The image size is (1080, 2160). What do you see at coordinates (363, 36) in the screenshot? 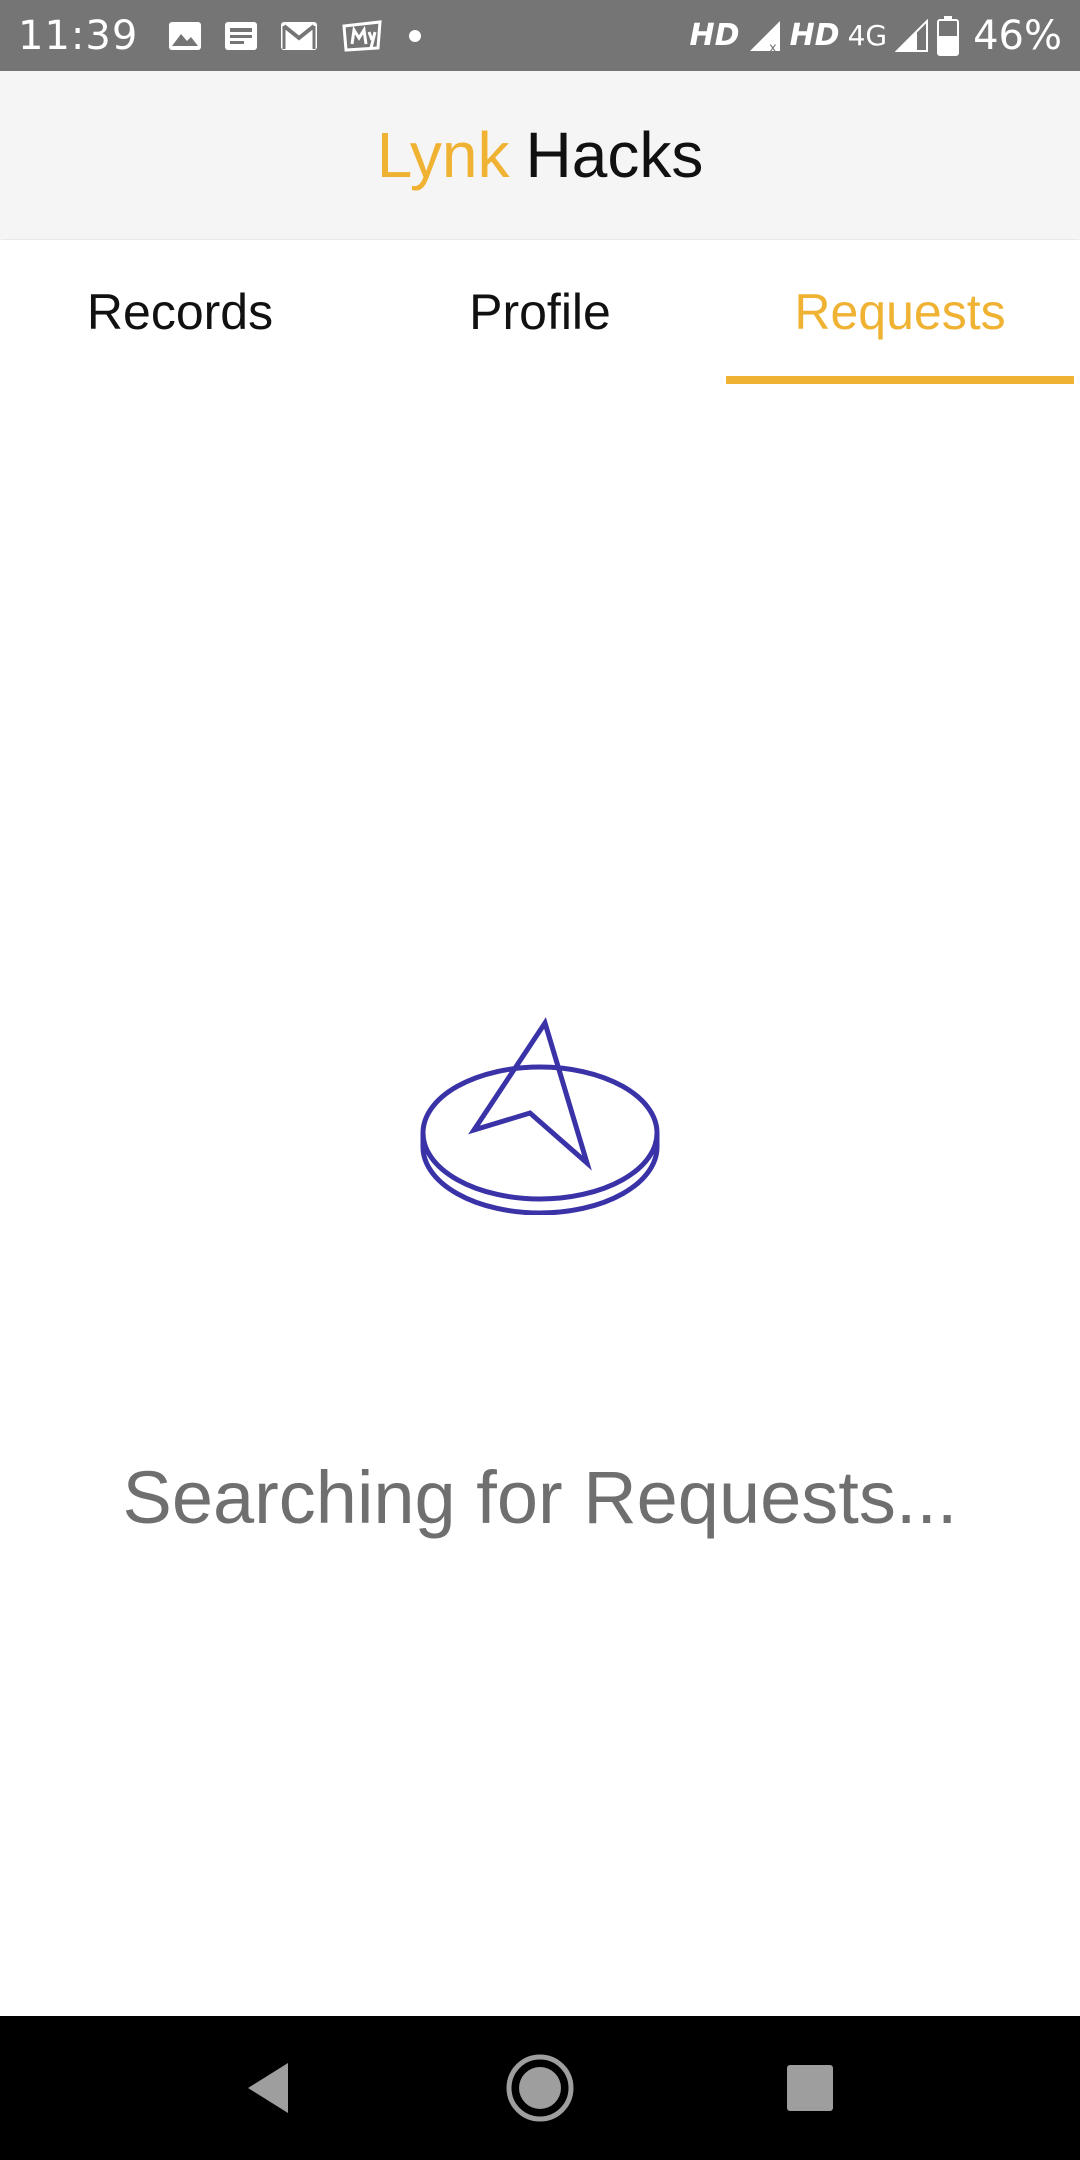
I see `myntra-icon` at bounding box center [363, 36].